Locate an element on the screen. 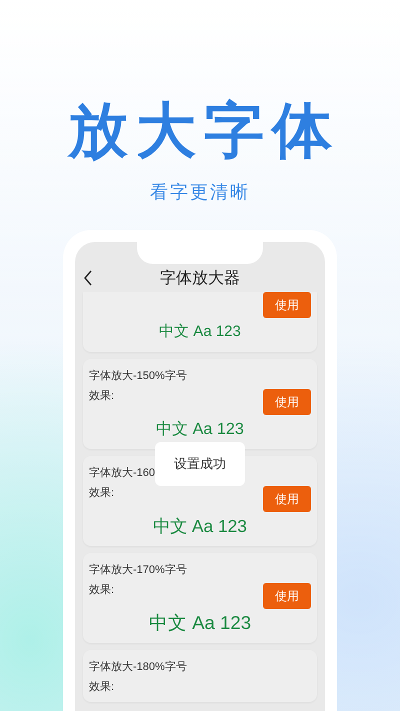 This screenshot has height=711, width=400. page-title: 字体放大器 is located at coordinates (200, 278).